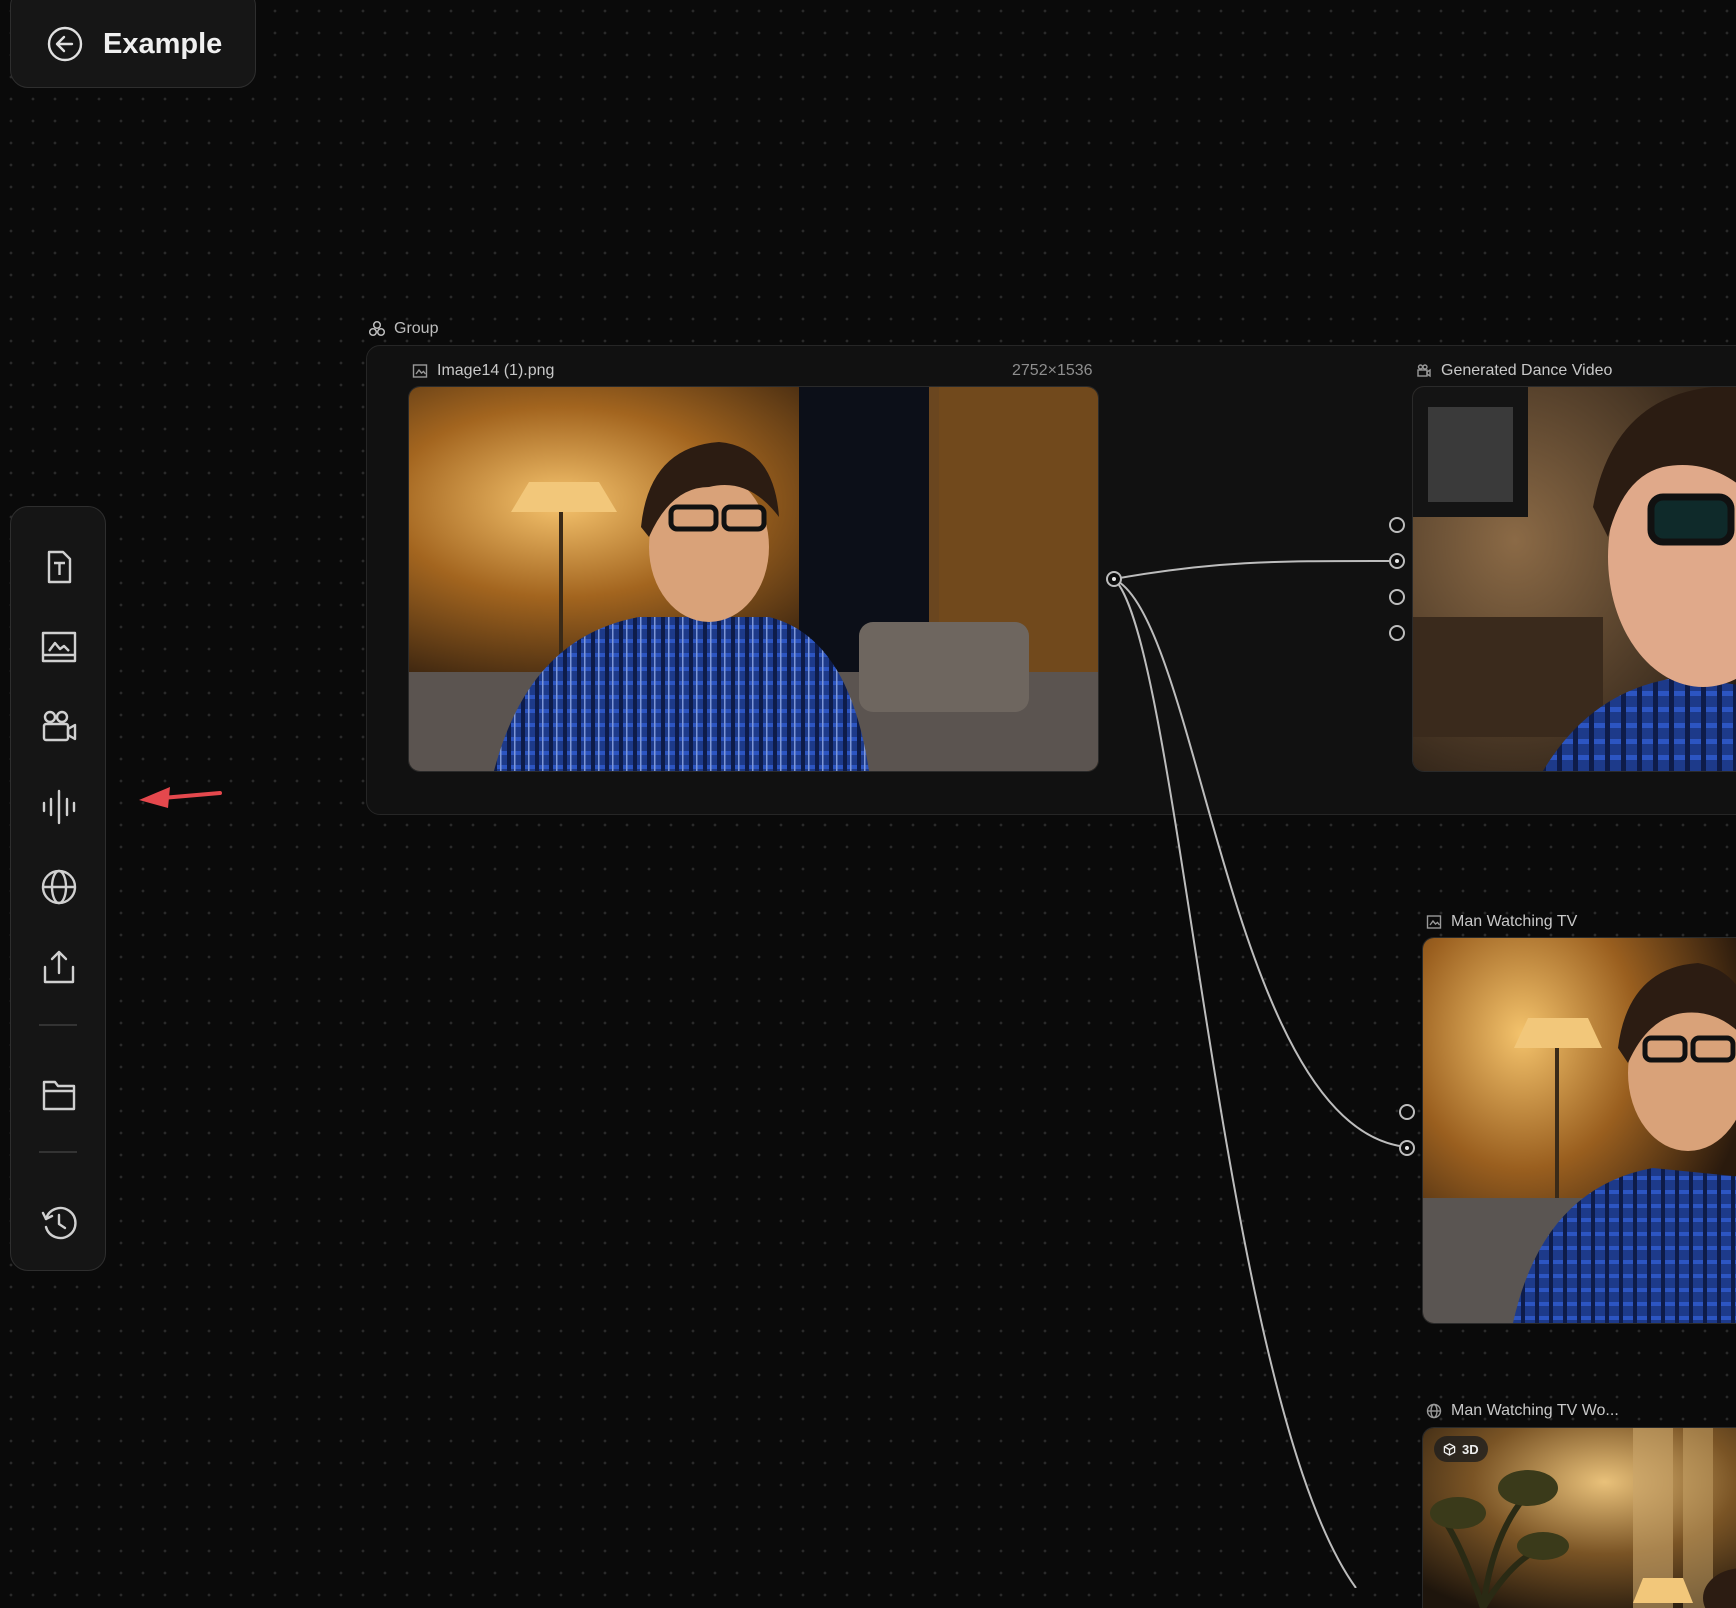 The height and width of the screenshot is (1608, 1736). What do you see at coordinates (1527, 370) in the screenshot?
I see `dance-video-title: Generated Dance Video` at bounding box center [1527, 370].